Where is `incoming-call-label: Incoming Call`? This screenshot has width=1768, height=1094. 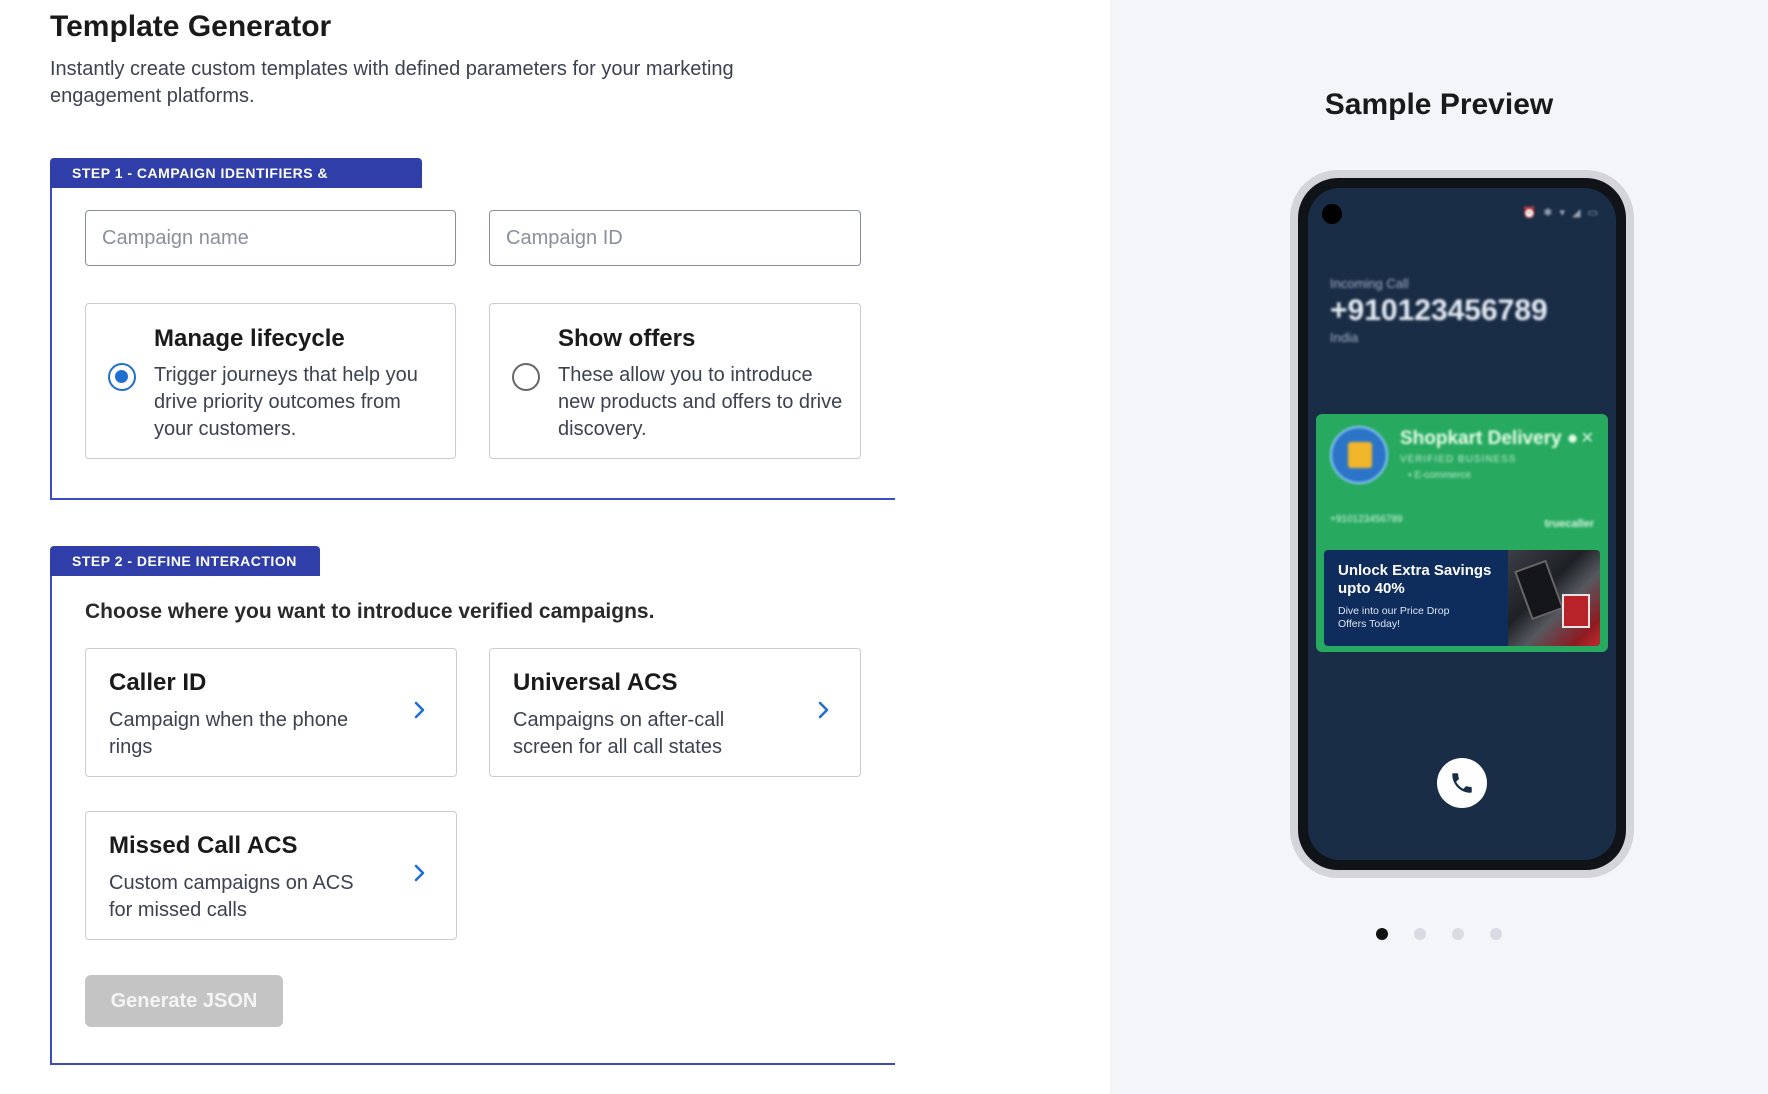
incoming-call-label: Incoming Call is located at coordinates (1369, 283).